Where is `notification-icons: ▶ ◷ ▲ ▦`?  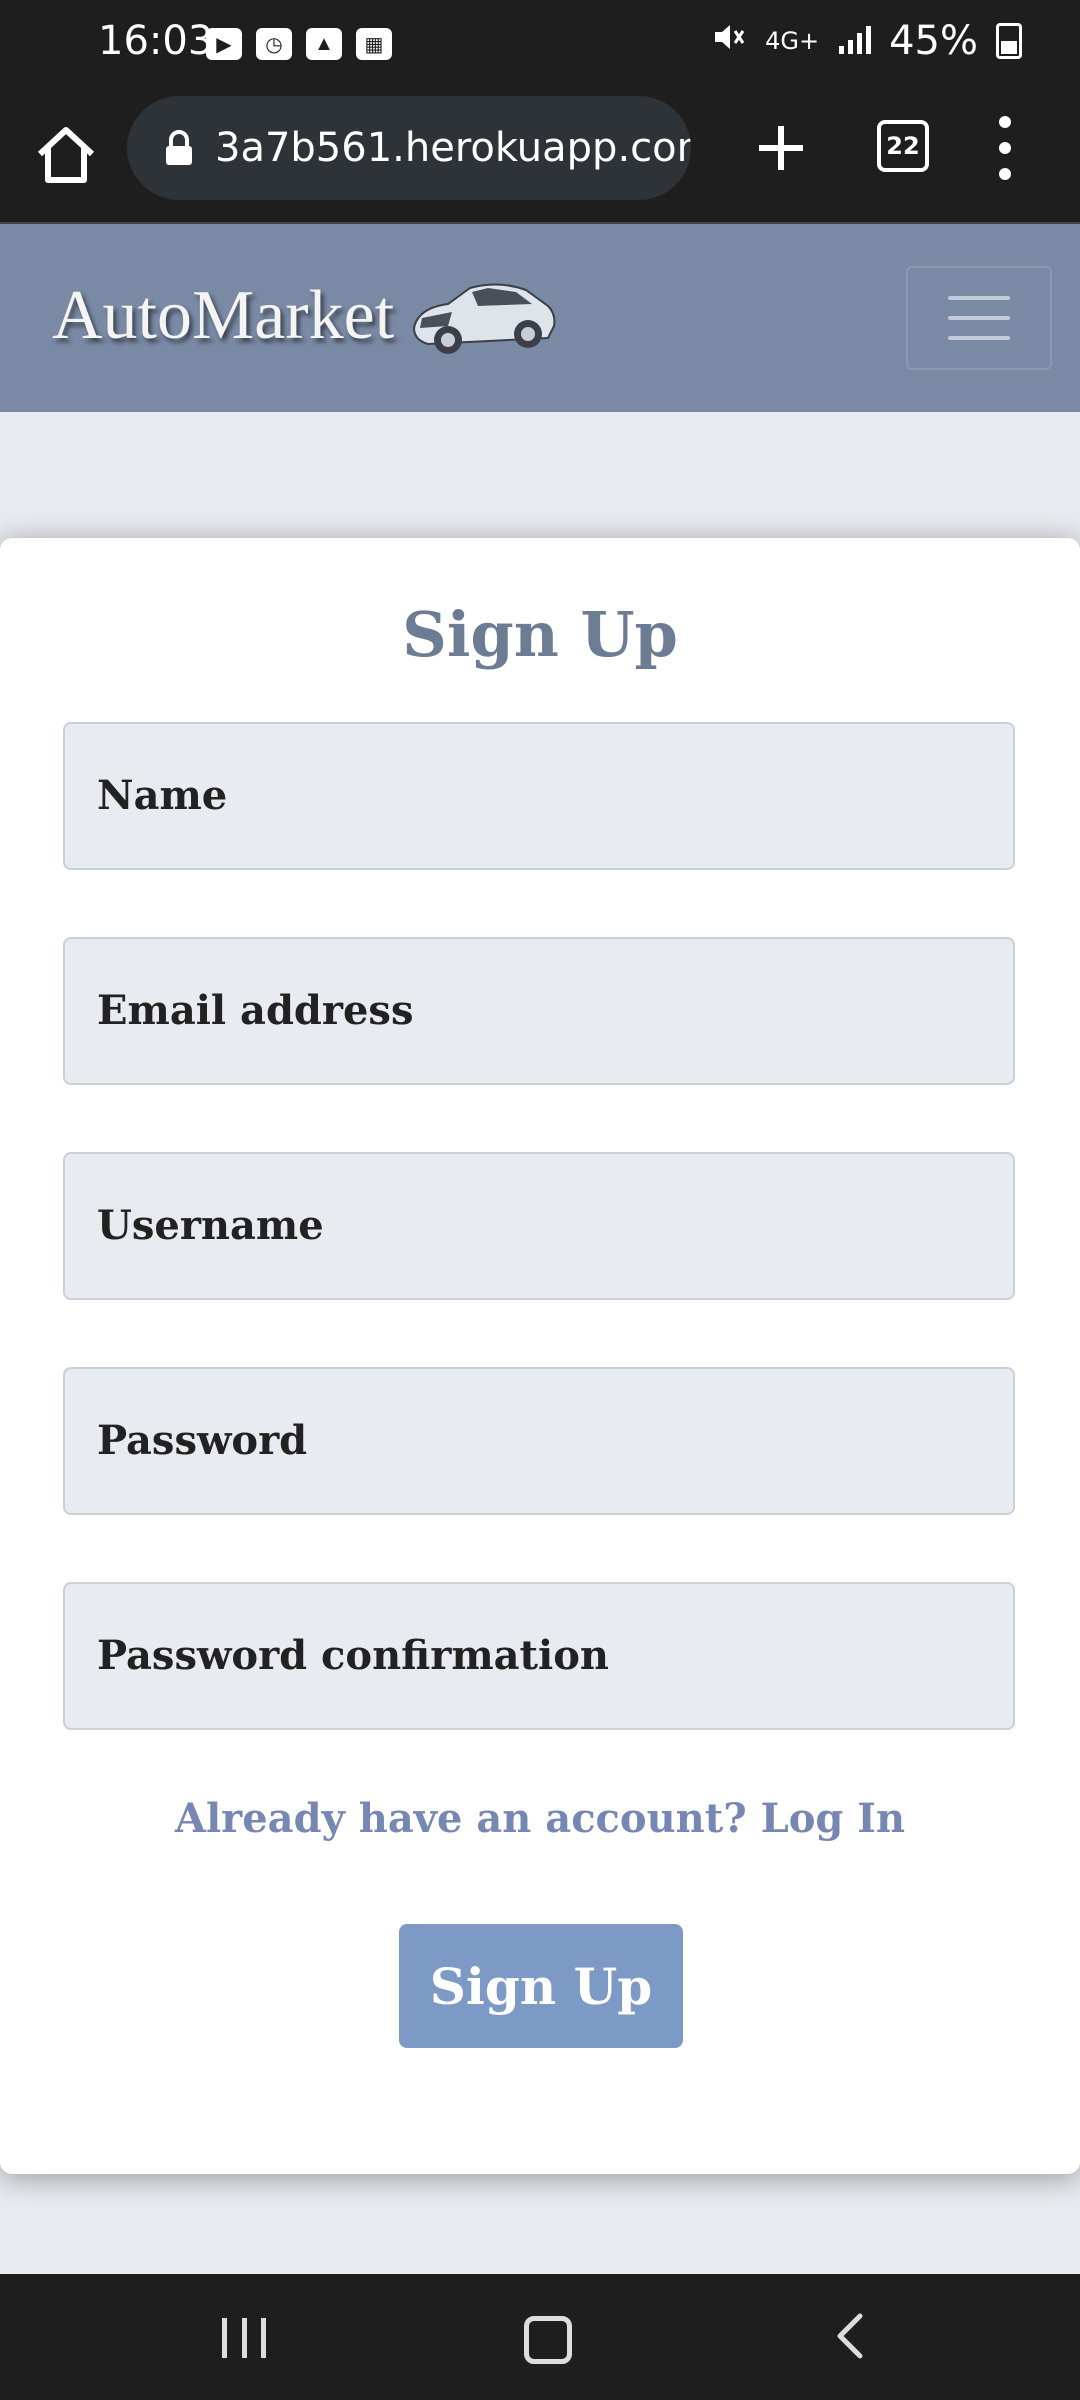
notification-icons: ▶ ◷ ▲ ▦ is located at coordinates (299, 44).